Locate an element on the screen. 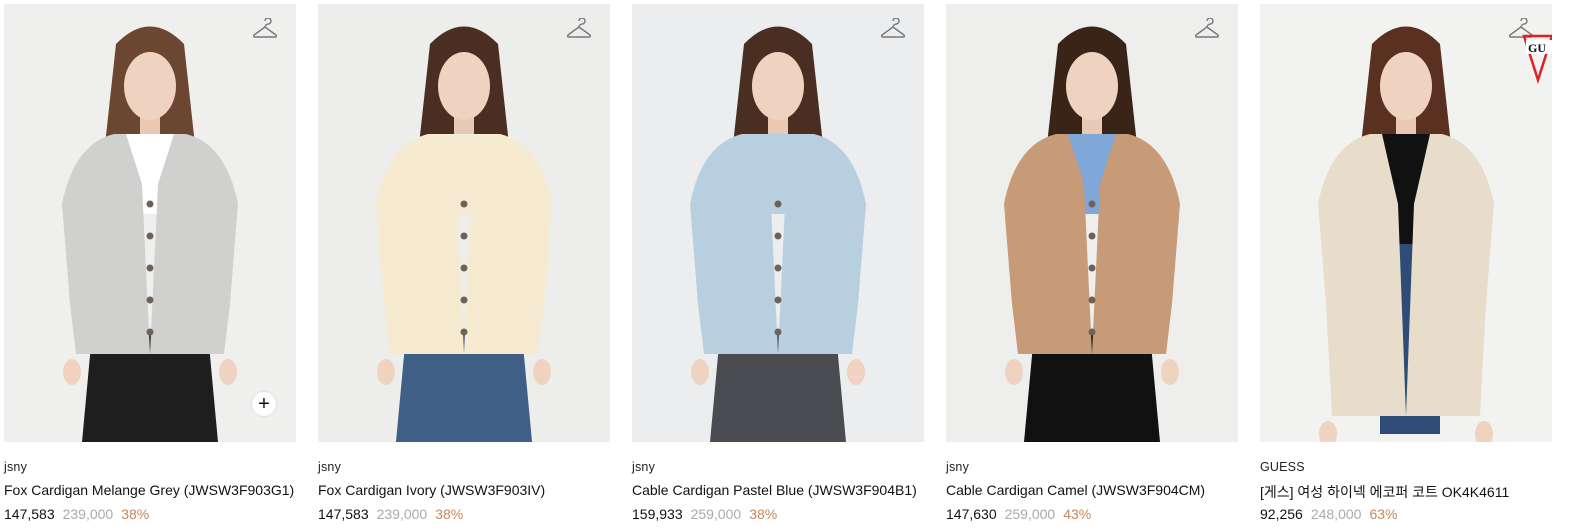 The width and height of the screenshot is (1591, 532). product-name: [게스] 여성 하이넥 에코퍼 코트 OK4K4611 is located at coordinates (1384, 492).